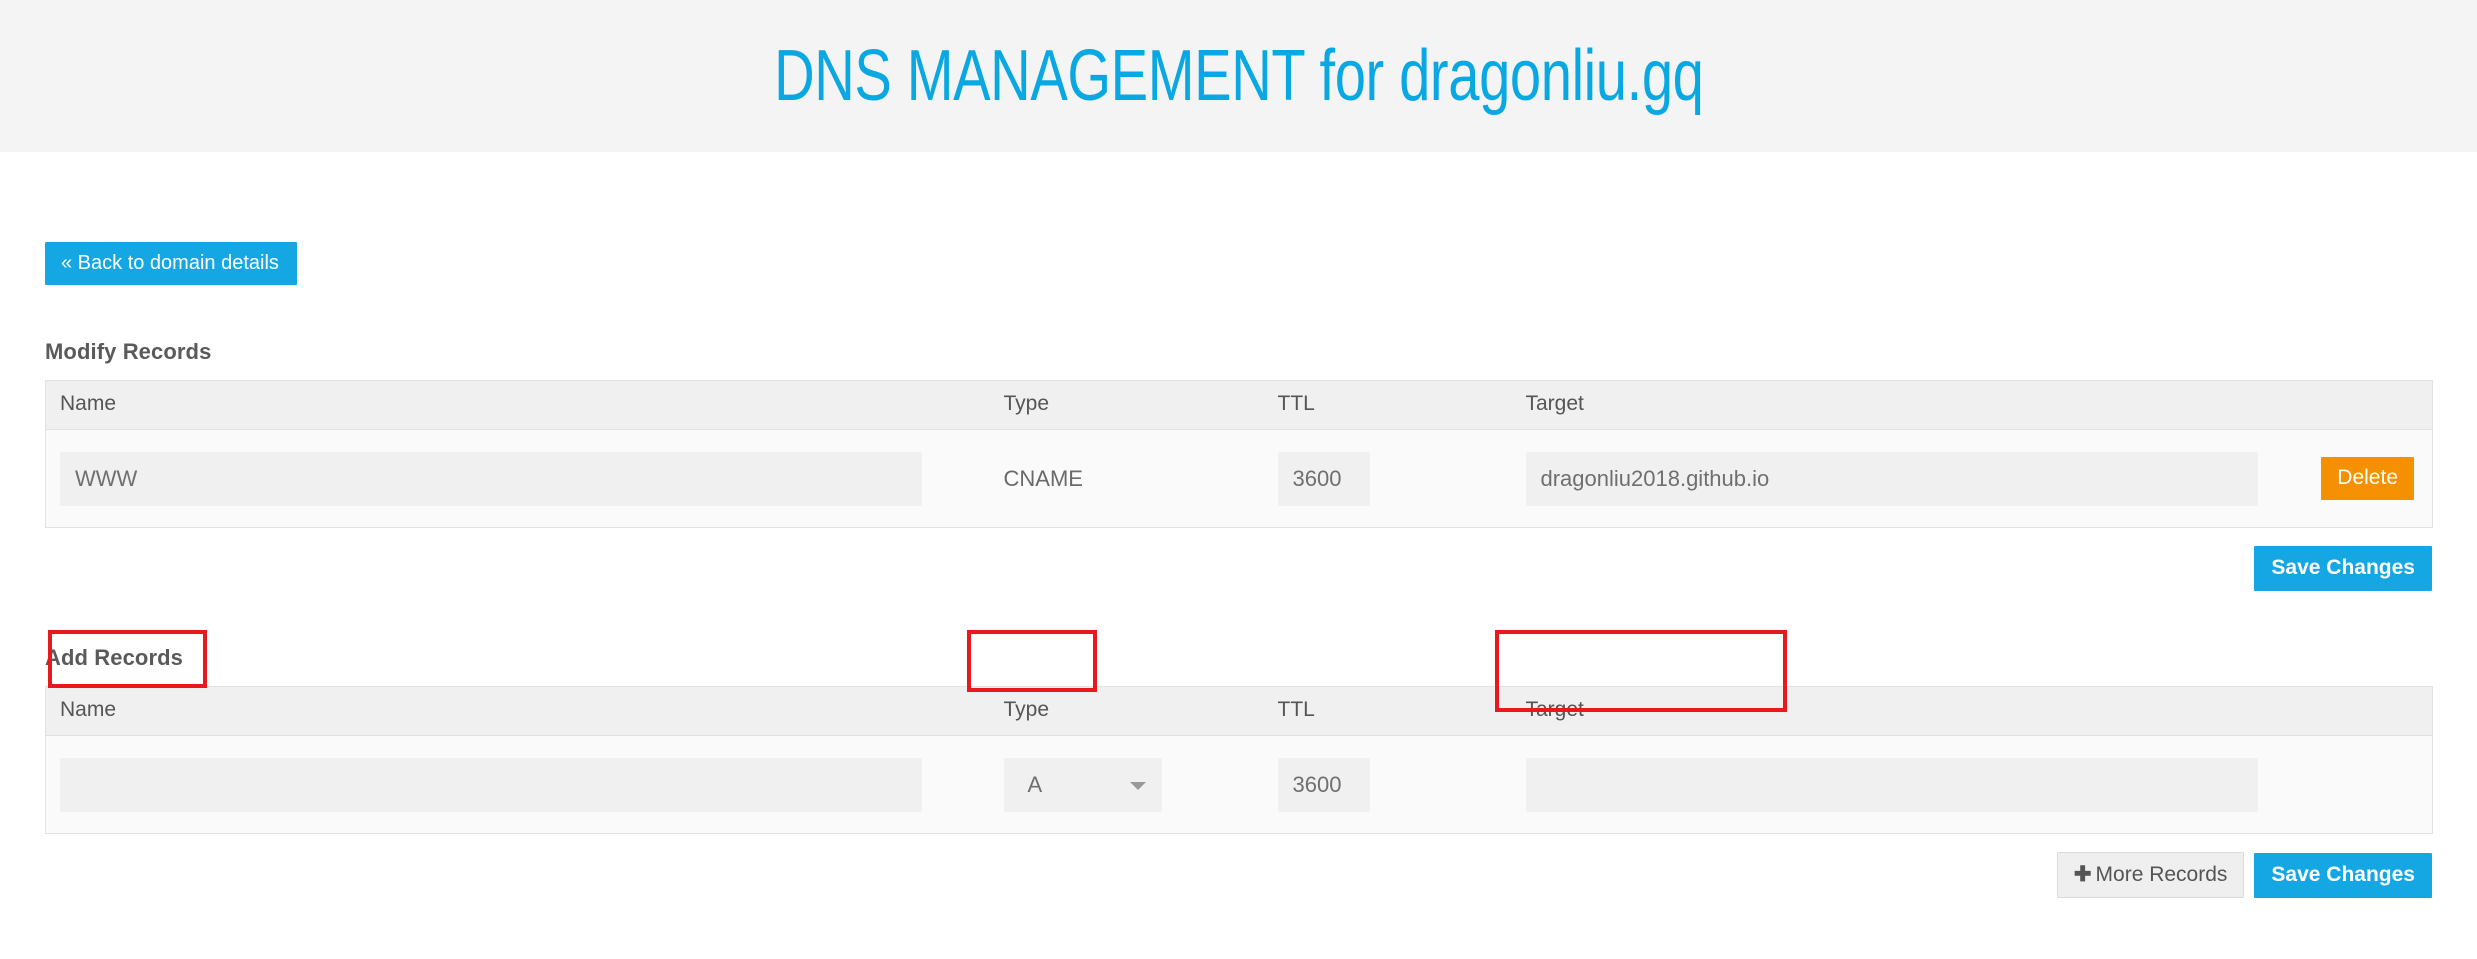  What do you see at coordinates (2367, 478) in the screenshot?
I see `delete-record-button: Delete` at bounding box center [2367, 478].